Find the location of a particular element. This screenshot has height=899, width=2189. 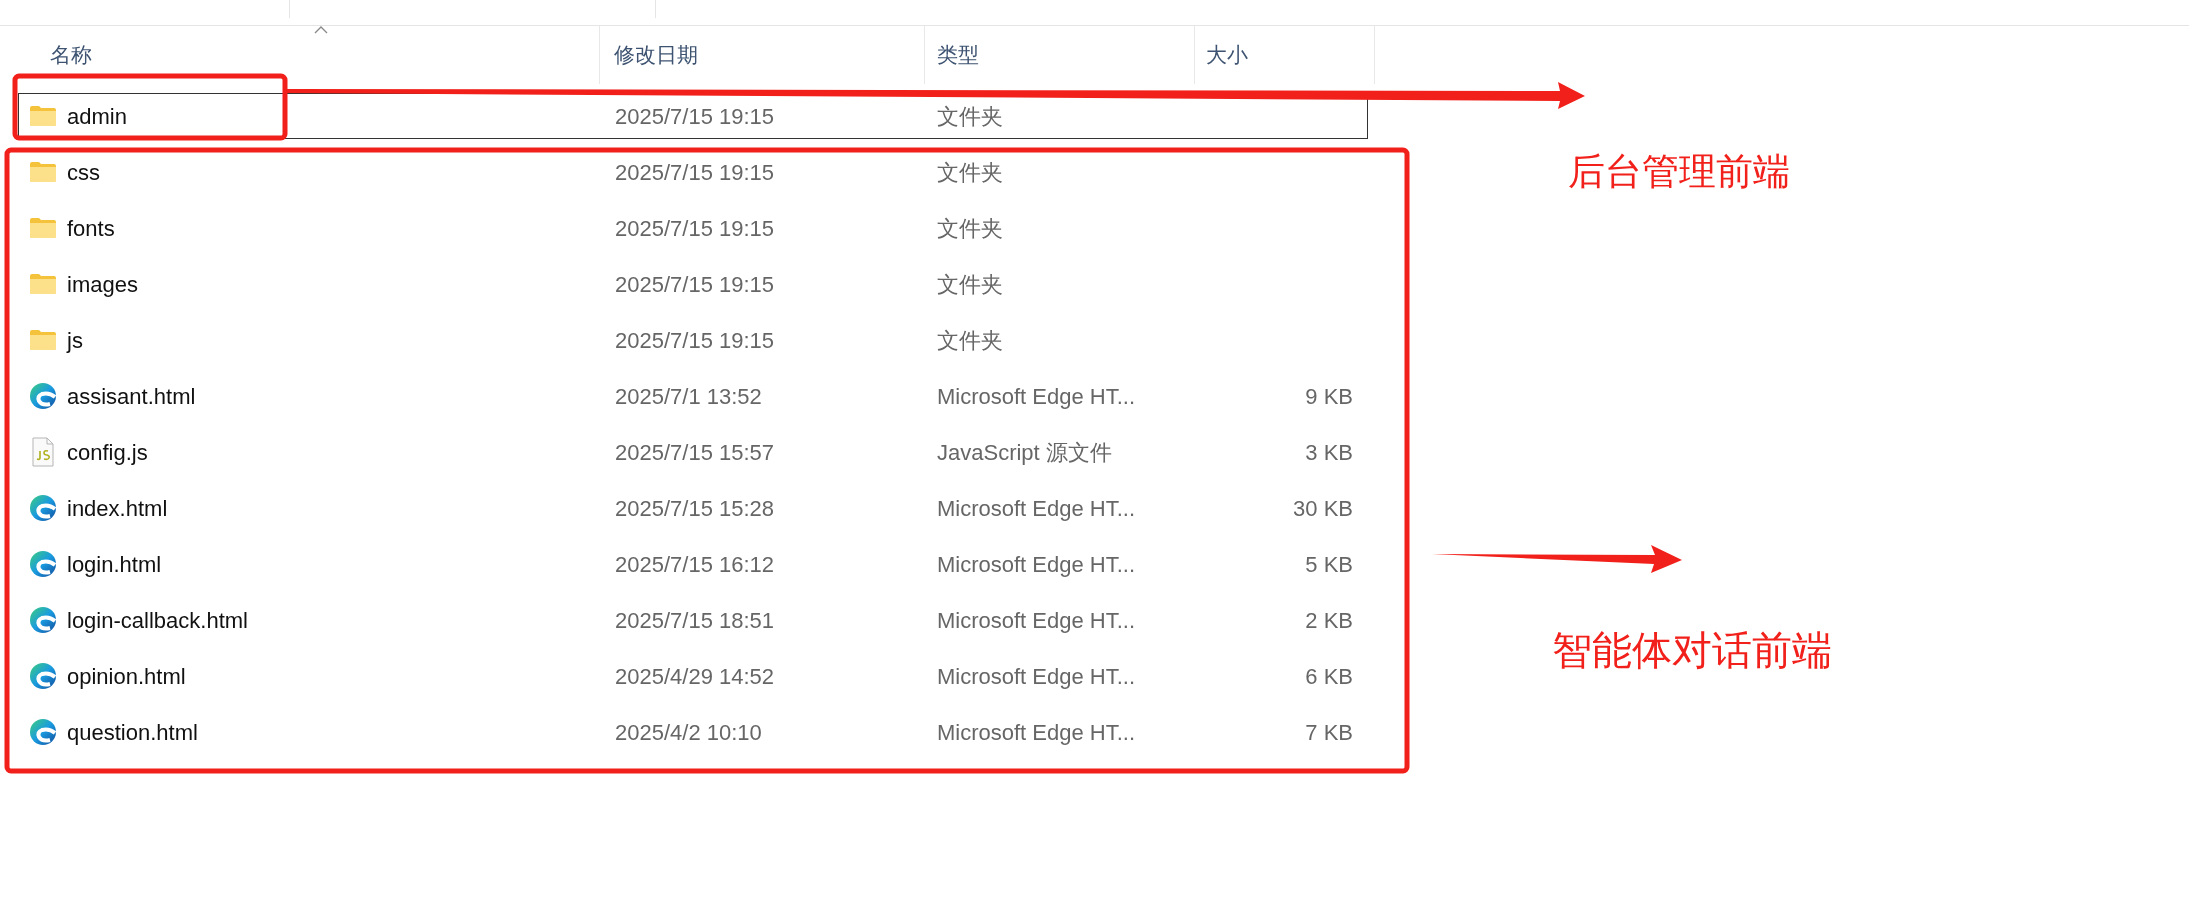

file-size: 30 KB is located at coordinates (1323, 508).